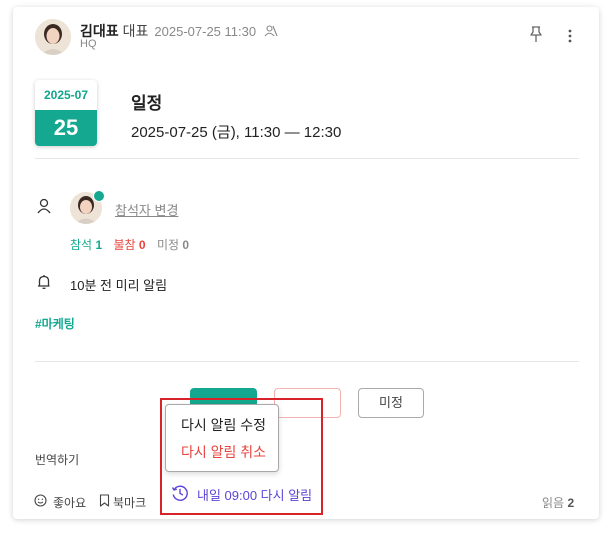  What do you see at coordinates (135, 31) in the screenshot?
I see `author-role: 대표` at bounding box center [135, 31].